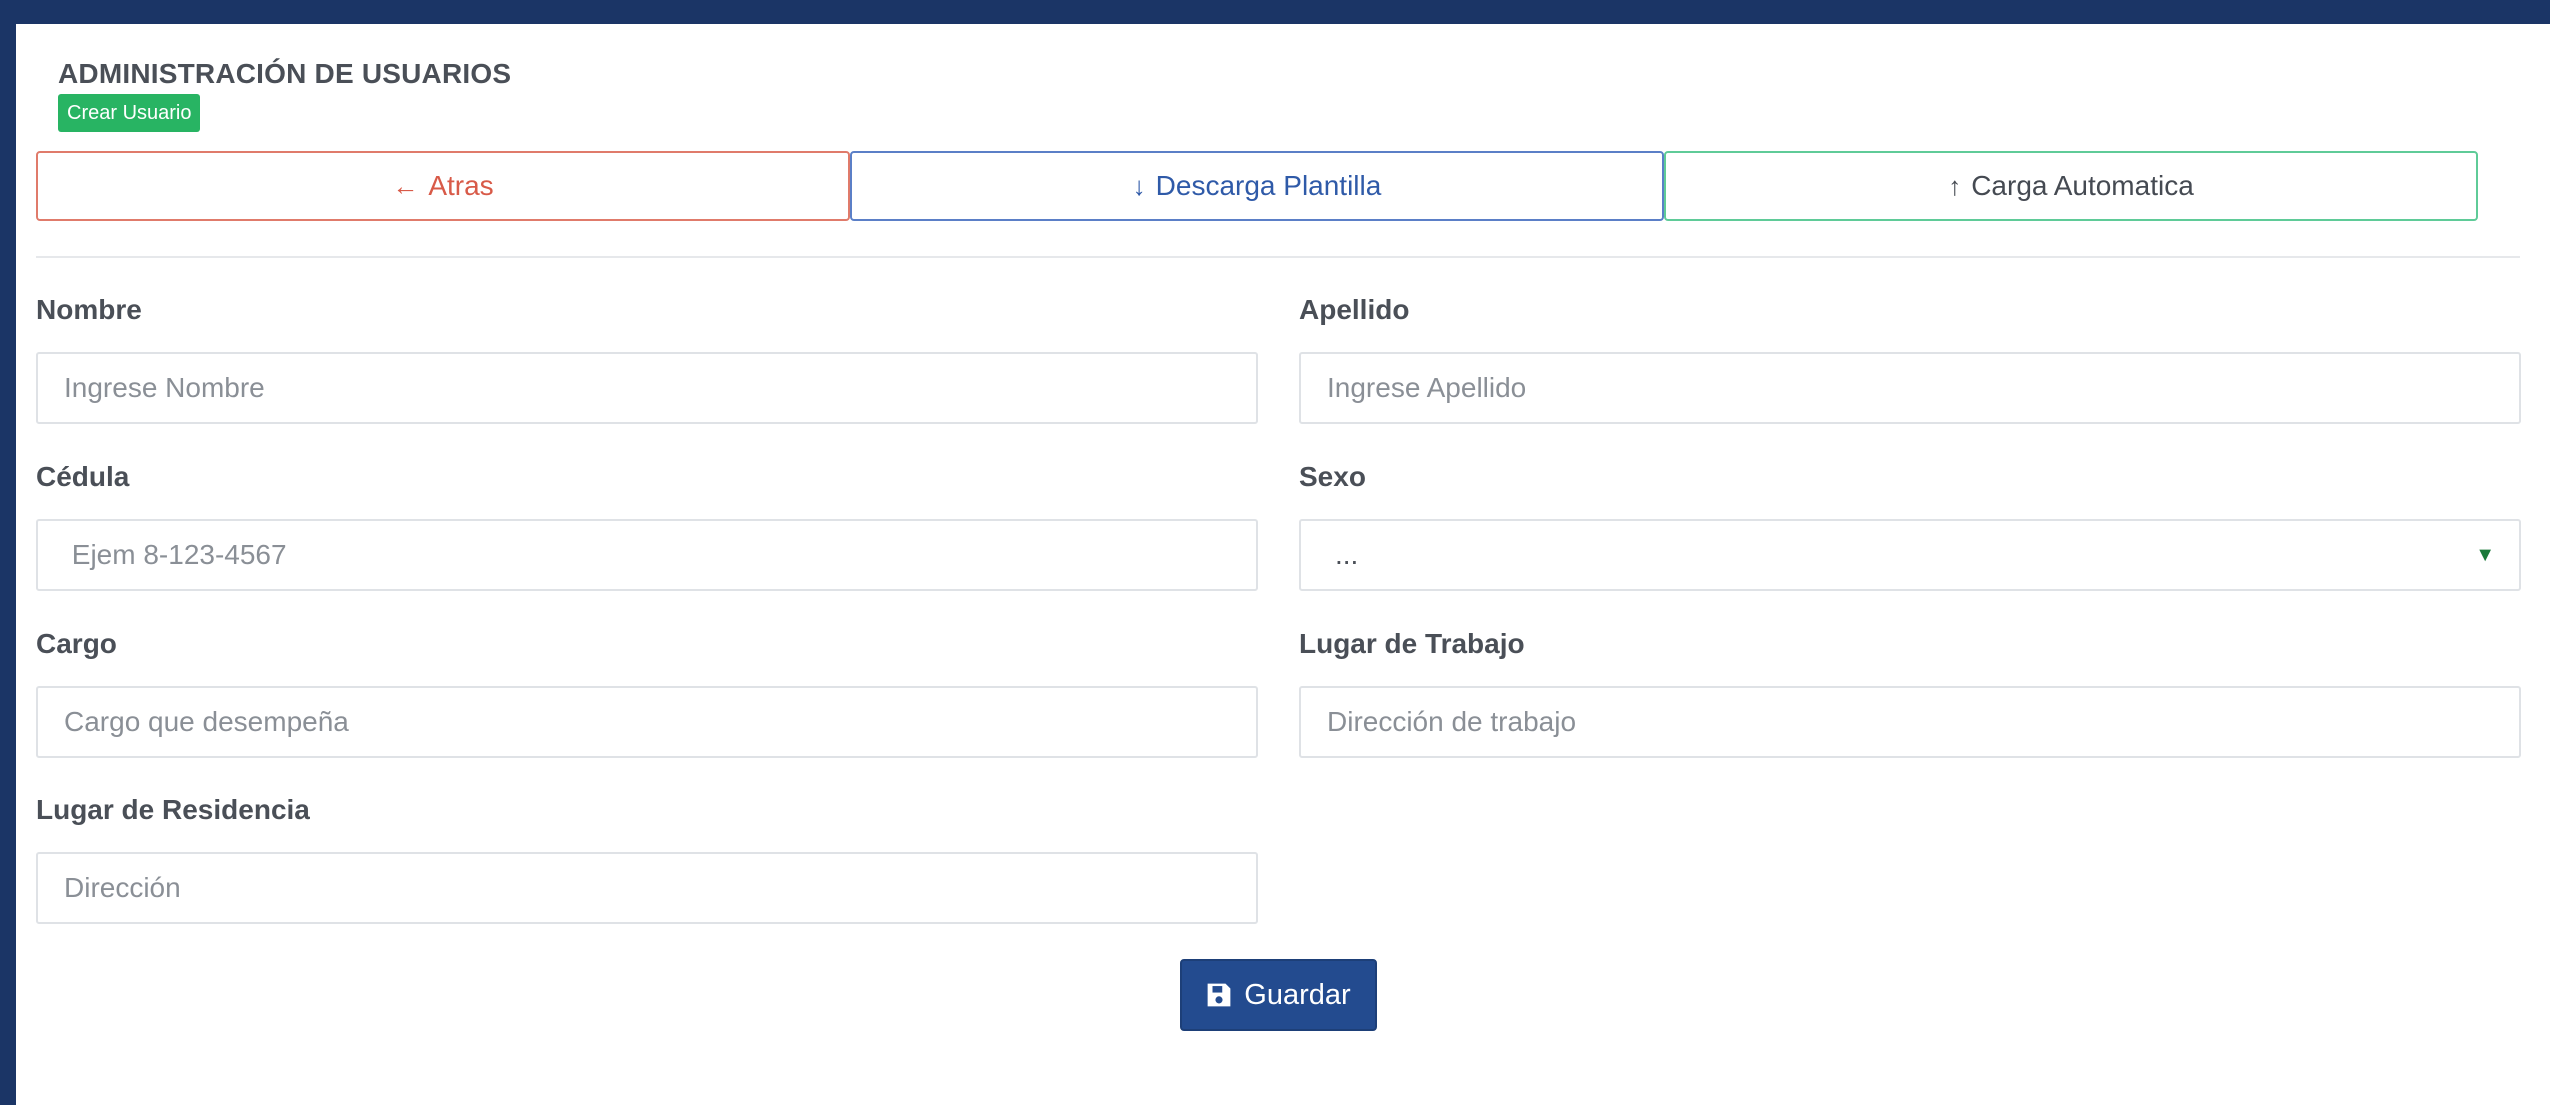 The width and height of the screenshot is (2550, 1105). Describe the element at coordinates (1268, 185) in the screenshot. I see `download-template-label: Descarga Plantilla` at that location.